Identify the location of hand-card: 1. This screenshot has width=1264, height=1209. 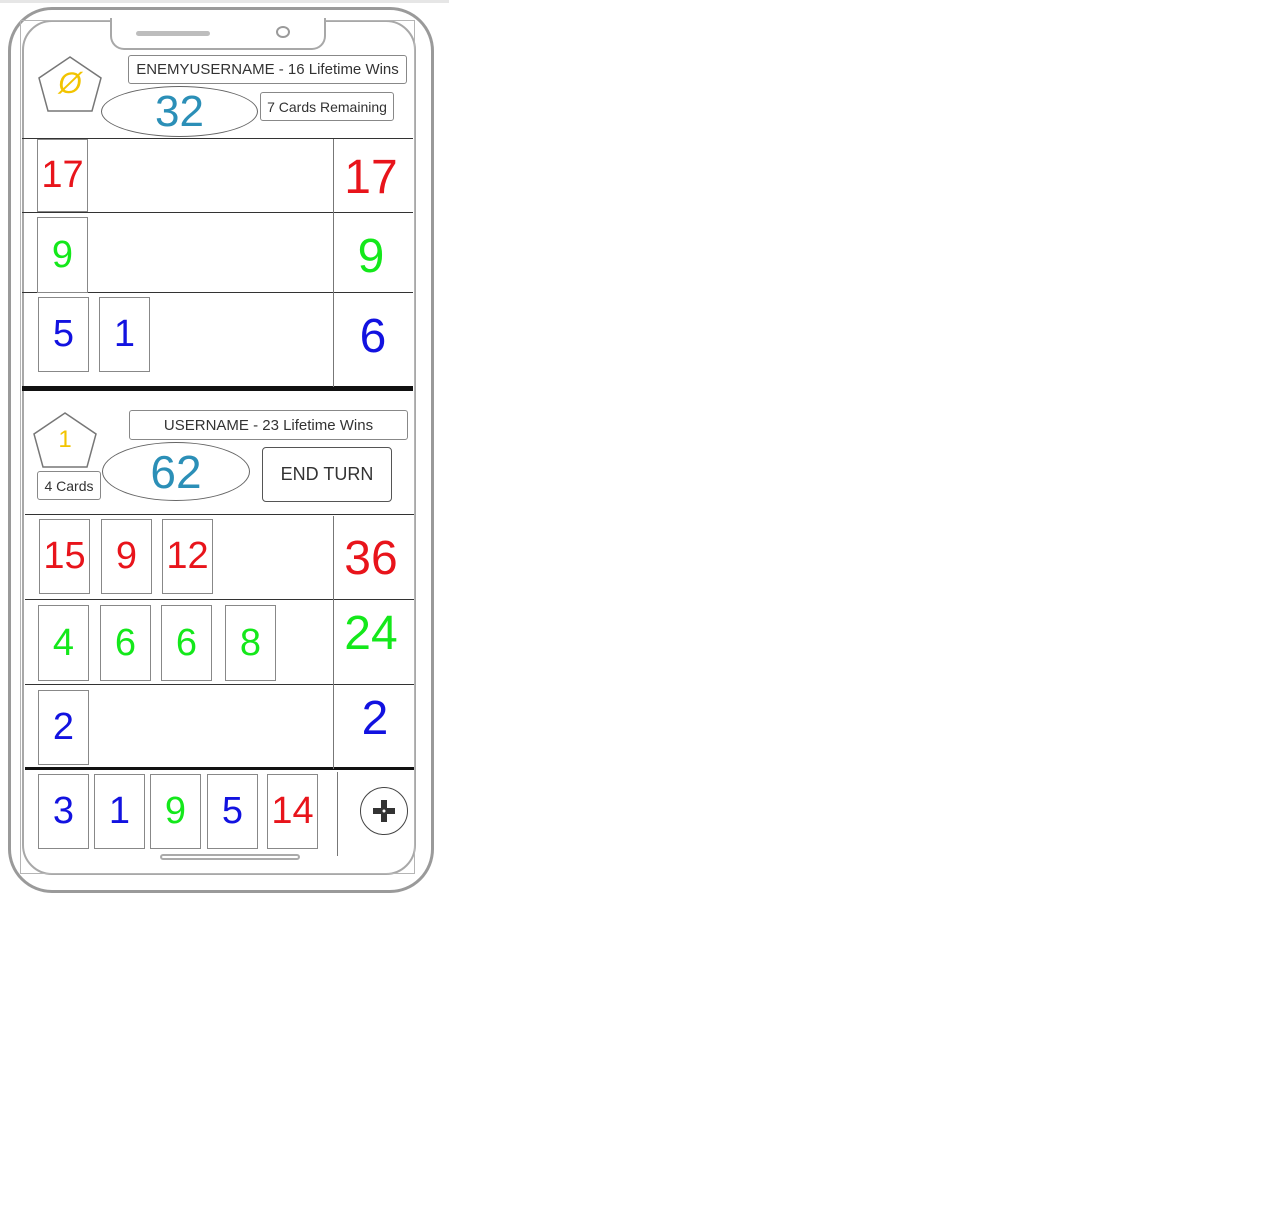
(119, 811).